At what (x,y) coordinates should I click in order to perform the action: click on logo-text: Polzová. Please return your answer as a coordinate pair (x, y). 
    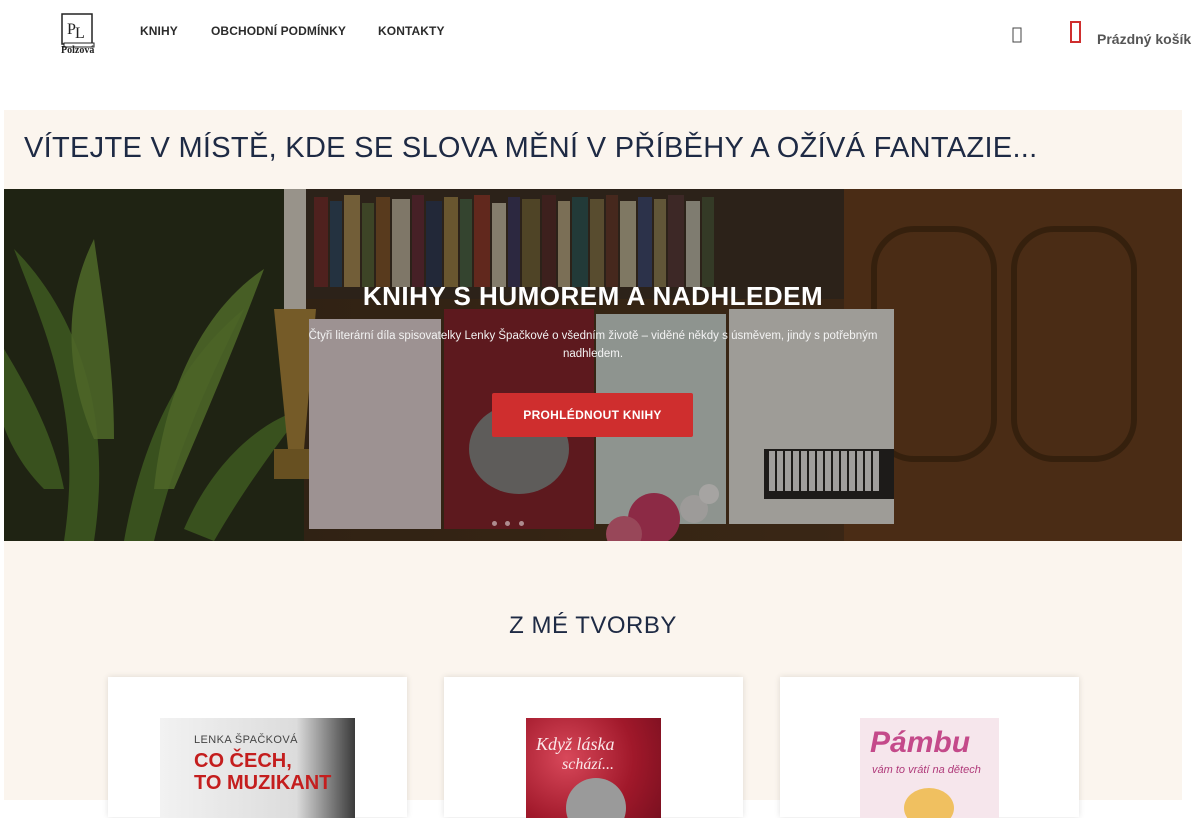
    Looking at the image, I should click on (78, 50).